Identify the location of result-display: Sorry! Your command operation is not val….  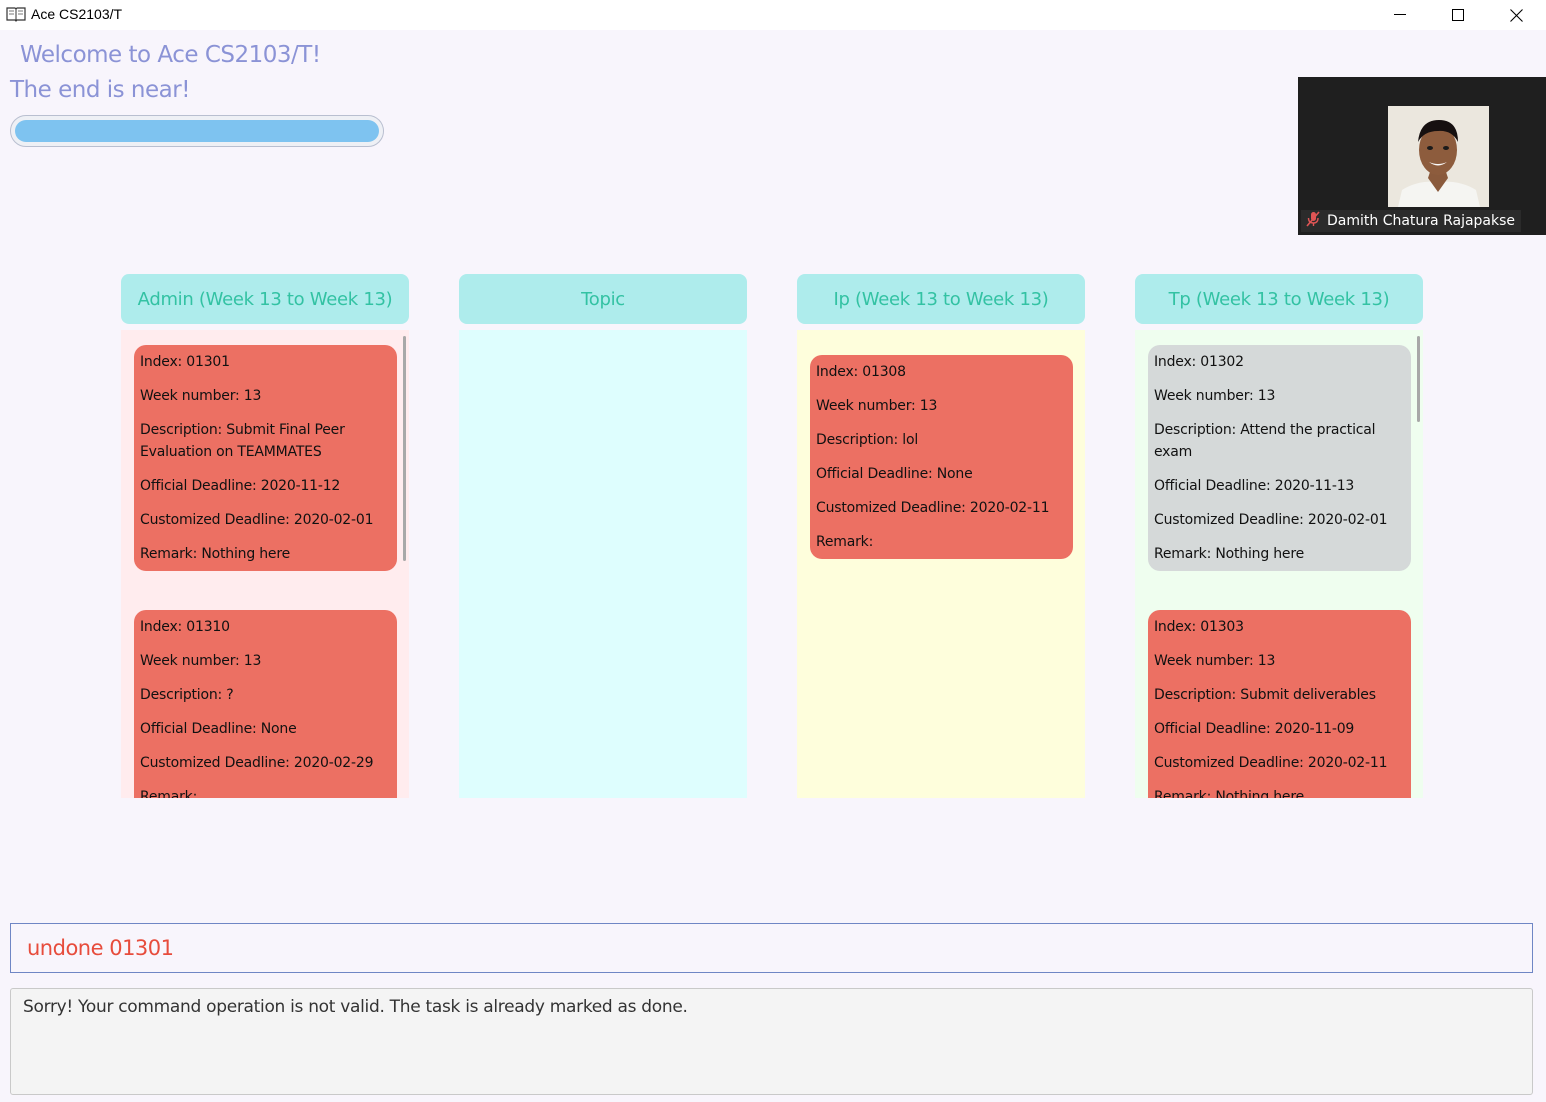
(771, 1041).